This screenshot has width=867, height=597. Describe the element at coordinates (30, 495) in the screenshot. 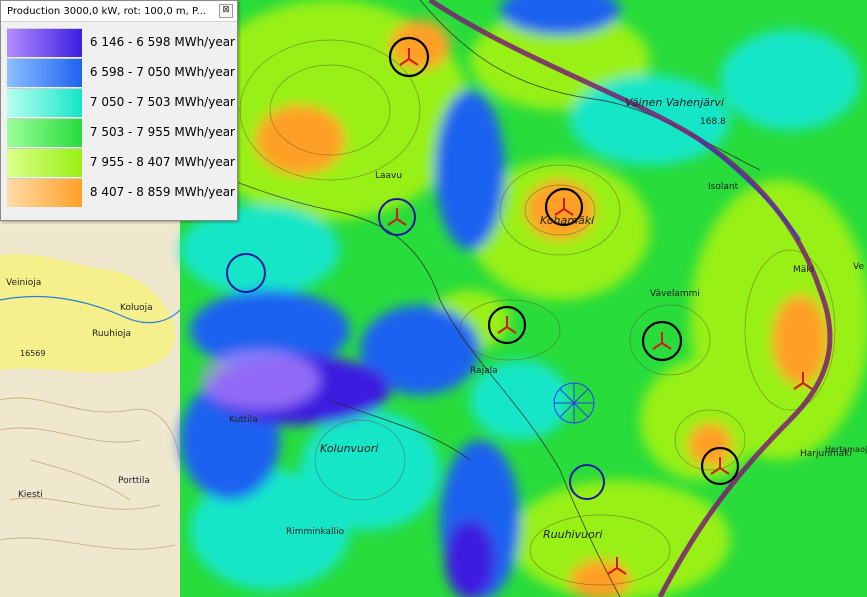

I see `map-label: Kiesti` at that location.